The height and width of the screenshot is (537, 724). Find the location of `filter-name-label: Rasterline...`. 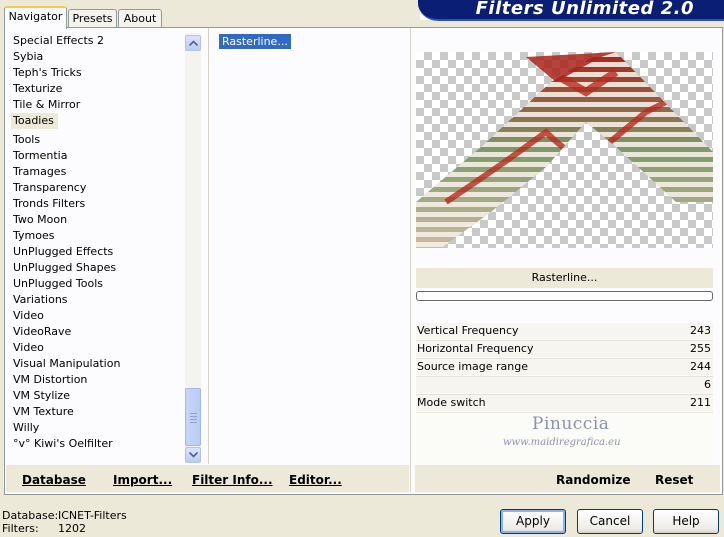

filter-name-label: Rasterline... is located at coordinates (564, 278).